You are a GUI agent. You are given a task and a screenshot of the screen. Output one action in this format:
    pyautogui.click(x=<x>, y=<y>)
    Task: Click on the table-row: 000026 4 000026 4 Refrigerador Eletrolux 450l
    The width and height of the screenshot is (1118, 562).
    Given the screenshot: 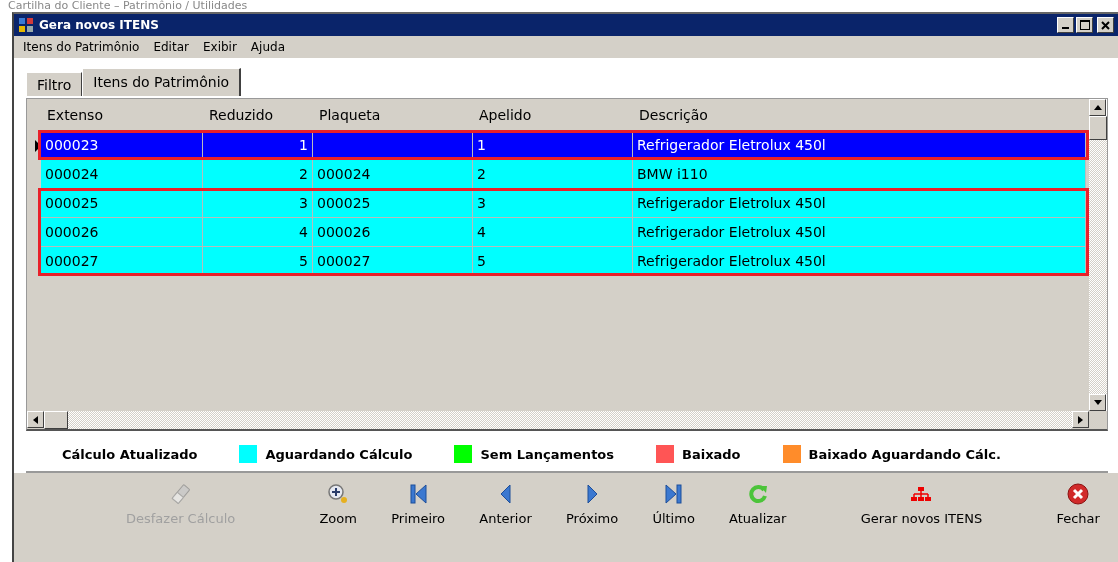 What is the action you would take?
    pyautogui.click(x=563, y=232)
    